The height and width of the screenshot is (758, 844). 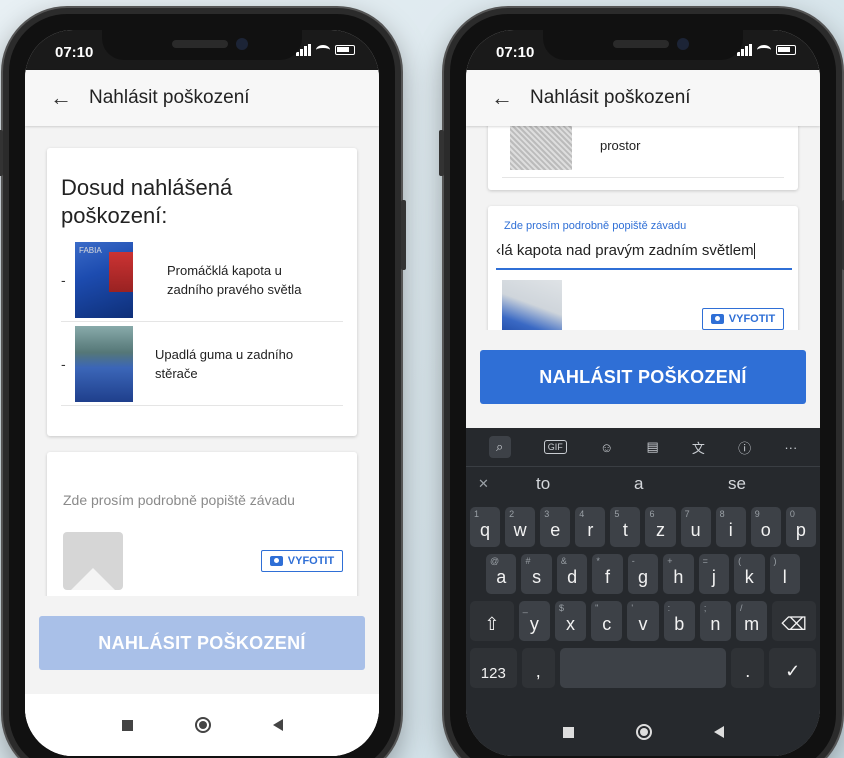 I want to click on key-t: 5t, so click(x=625, y=527).